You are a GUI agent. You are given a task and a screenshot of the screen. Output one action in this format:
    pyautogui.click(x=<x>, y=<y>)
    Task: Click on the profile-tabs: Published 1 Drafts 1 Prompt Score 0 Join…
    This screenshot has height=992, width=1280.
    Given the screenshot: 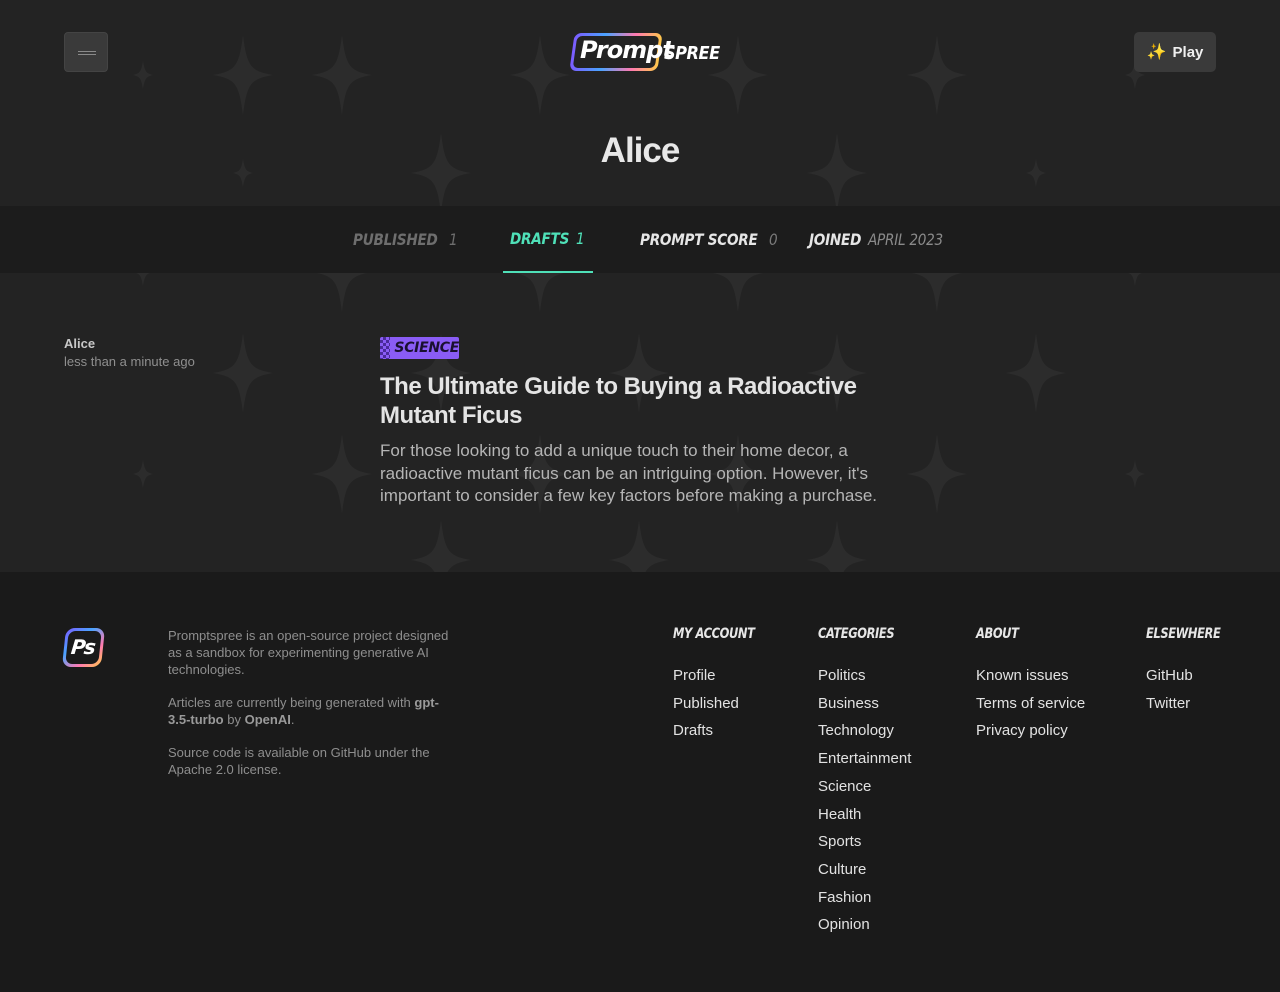 What is the action you would take?
    pyautogui.click(x=640, y=239)
    